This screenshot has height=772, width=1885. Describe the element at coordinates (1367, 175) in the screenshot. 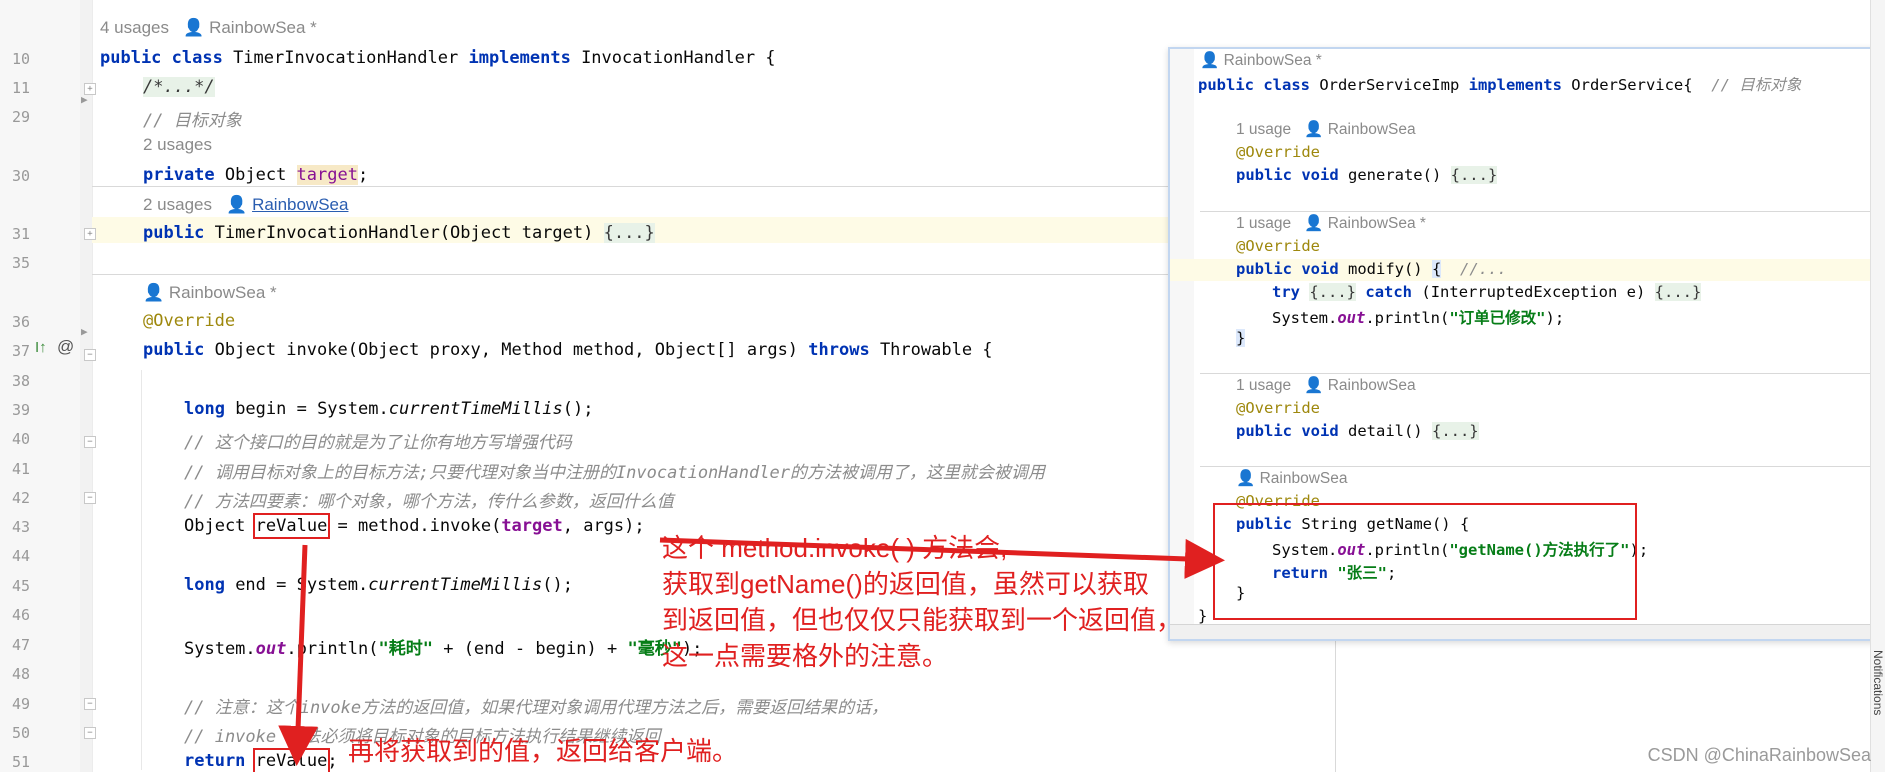

I see `popup-method-generate: public void generate() {...}` at that location.